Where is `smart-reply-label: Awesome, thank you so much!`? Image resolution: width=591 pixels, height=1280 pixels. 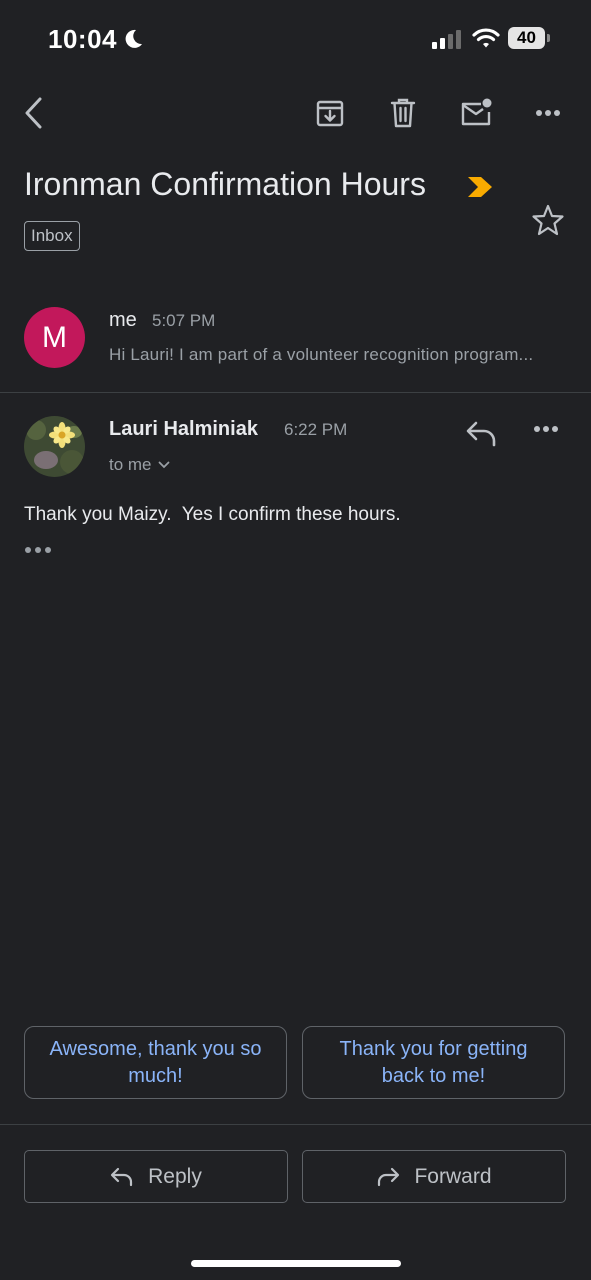 smart-reply-label: Awesome, thank you so much! is located at coordinates (155, 1062).